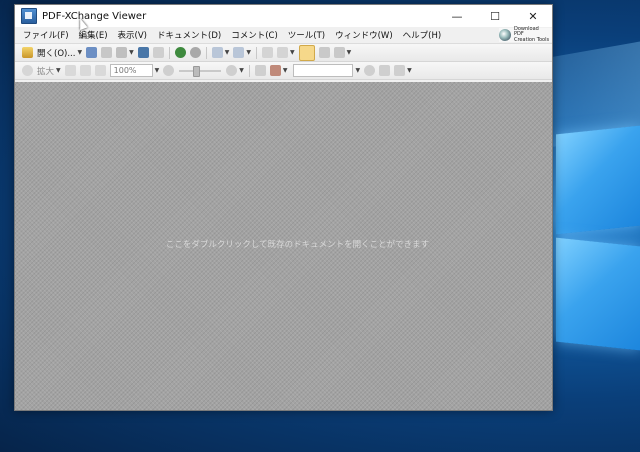 The width and height of the screenshot is (640, 452). I want to click on zoom-slider, so click(200, 71).